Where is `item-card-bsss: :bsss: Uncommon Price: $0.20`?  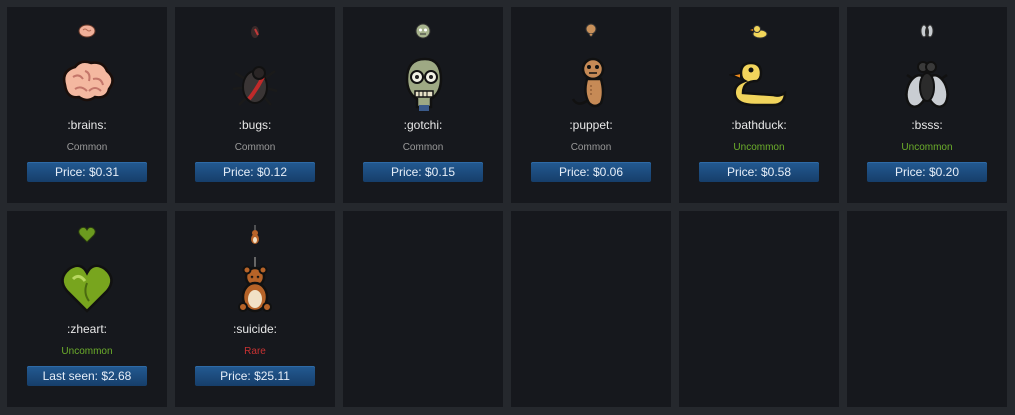 item-card-bsss: :bsss: Uncommon Price: $0.20 is located at coordinates (927, 105).